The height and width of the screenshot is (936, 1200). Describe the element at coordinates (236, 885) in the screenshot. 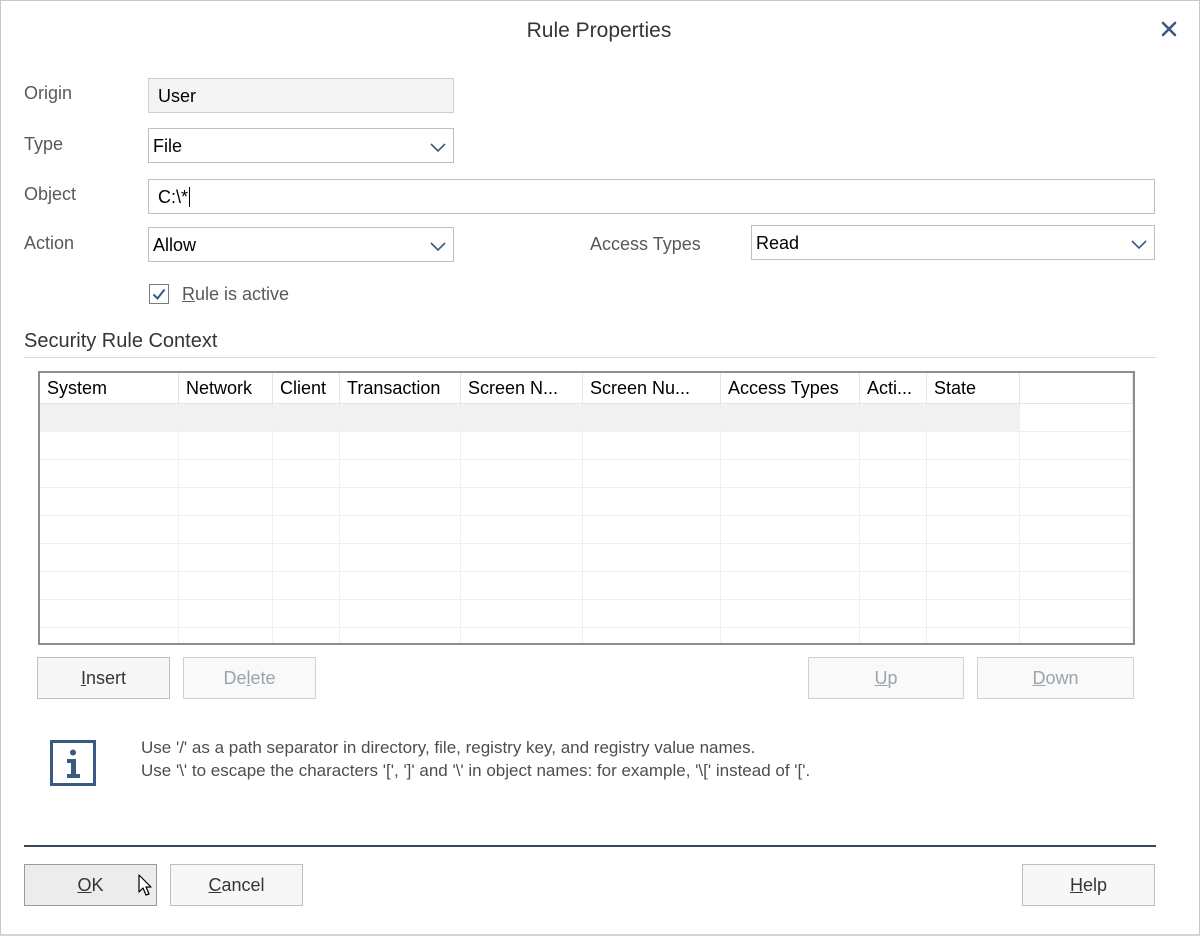

I see `cancel-button: Cancel` at that location.